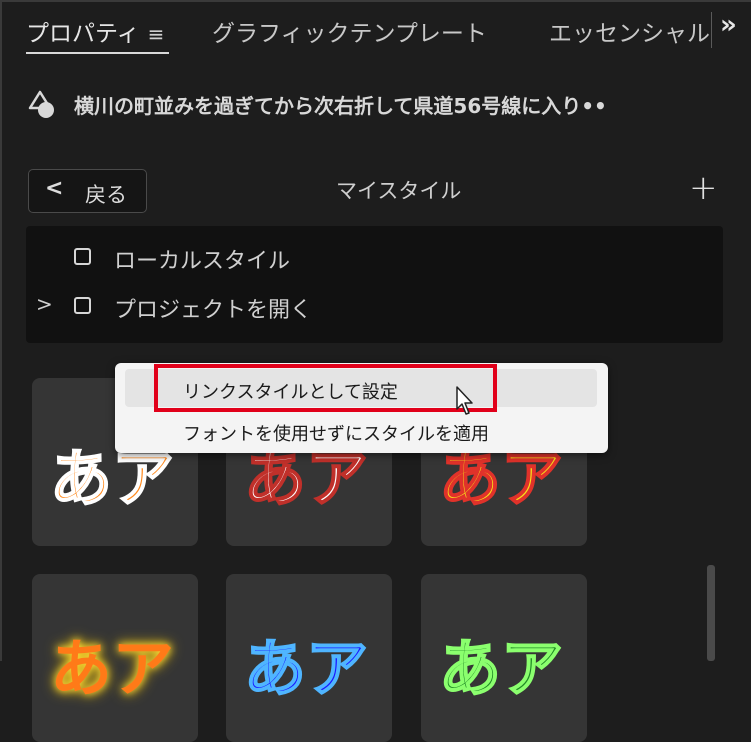 This screenshot has width=751, height=742. Describe the element at coordinates (711, 30) in the screenshot. I see `tab-divider` at that location.